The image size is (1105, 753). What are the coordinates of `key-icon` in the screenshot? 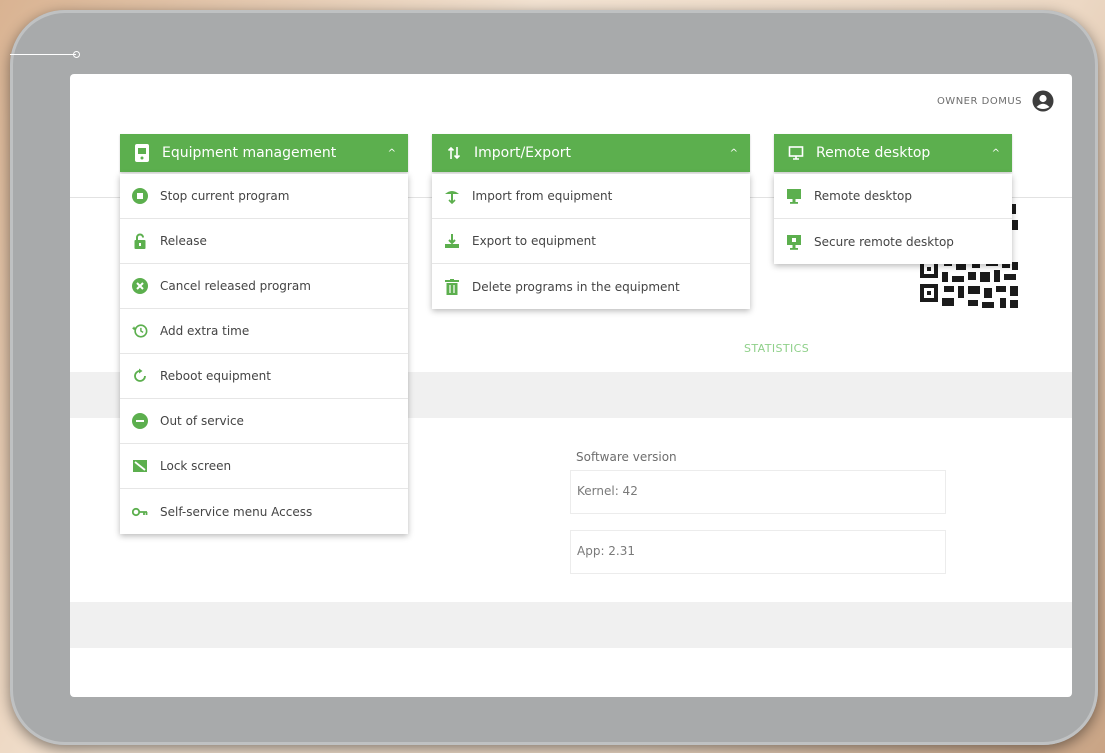 It's located at (140, 512).